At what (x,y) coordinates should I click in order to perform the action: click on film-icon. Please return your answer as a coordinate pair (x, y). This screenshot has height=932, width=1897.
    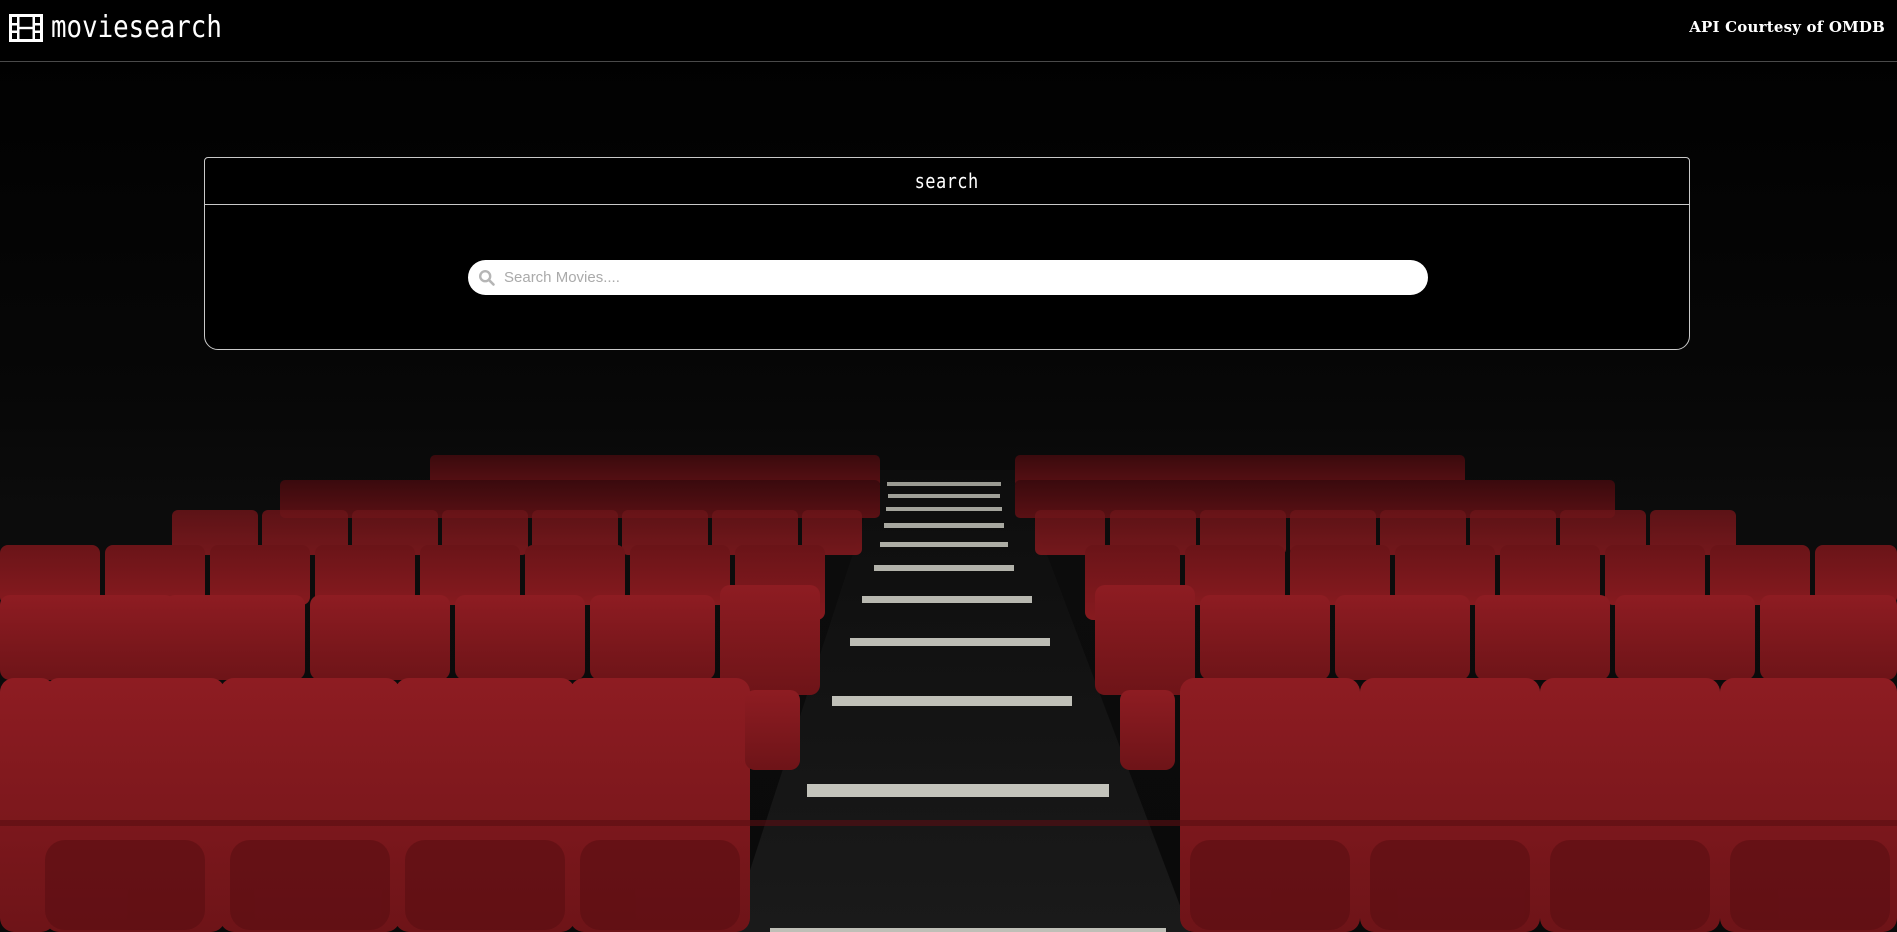
    Looking at the image, I should click on (26, 28).